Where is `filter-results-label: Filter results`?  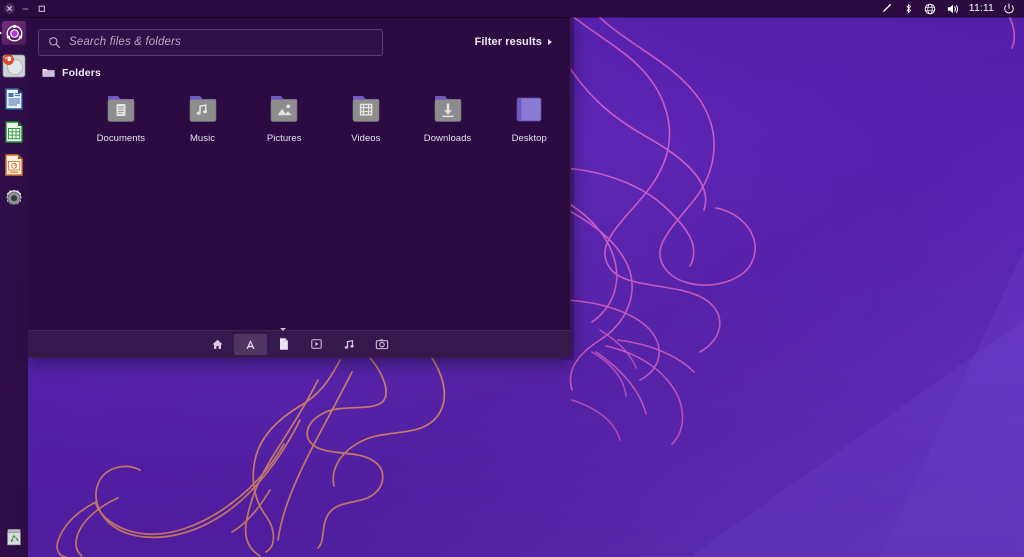 filter-results-label: Filter results is located at coordinates (508, 42).